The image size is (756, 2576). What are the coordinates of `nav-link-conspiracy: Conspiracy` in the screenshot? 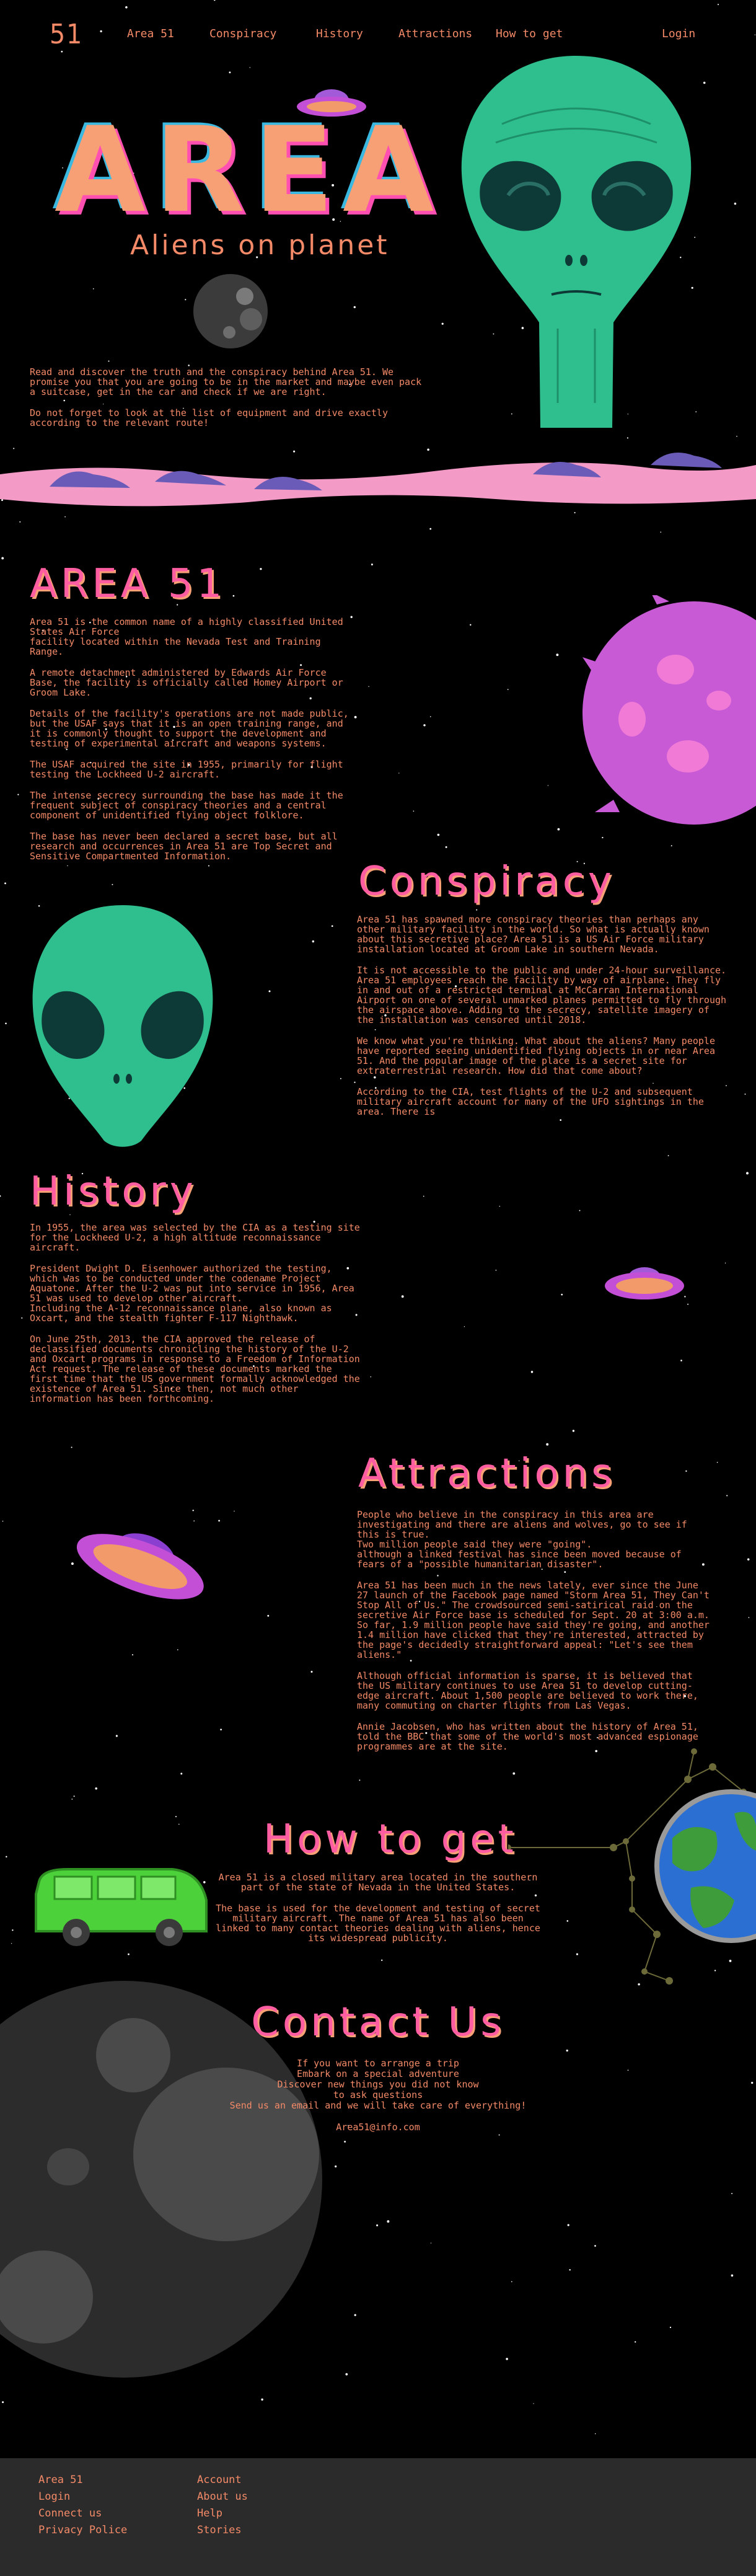 It's located at (242, 33).